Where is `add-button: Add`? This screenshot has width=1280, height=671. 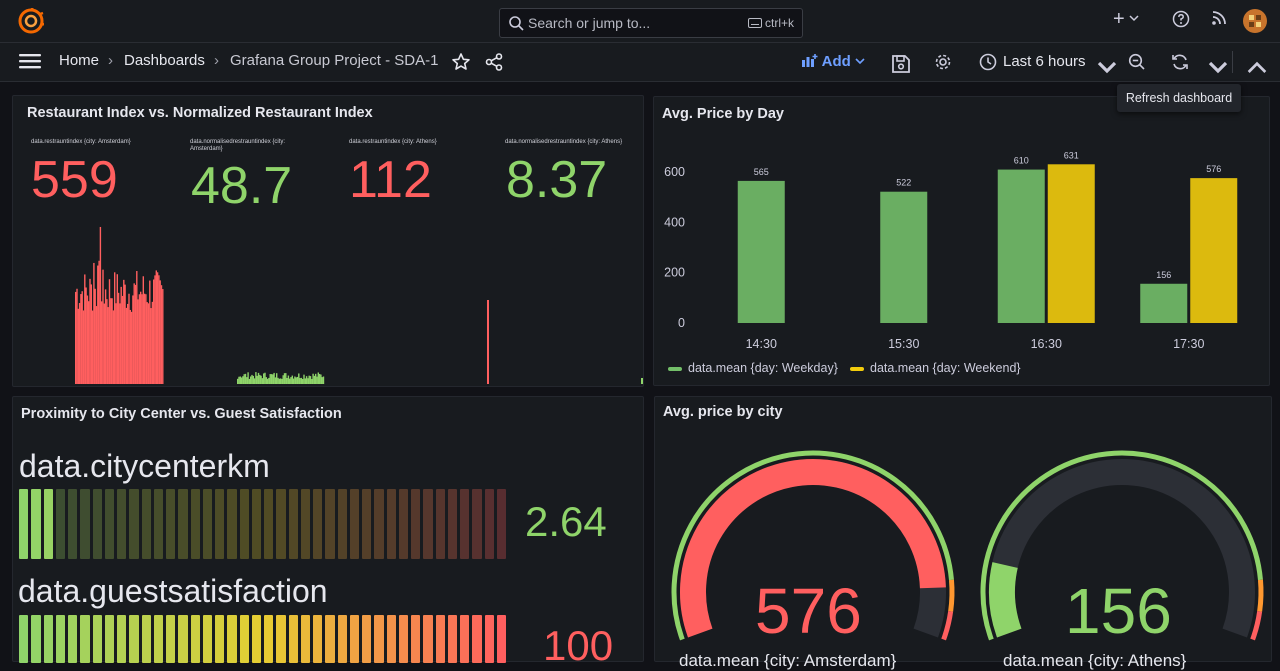 add-button: Add is located at coordinates (833, 61).